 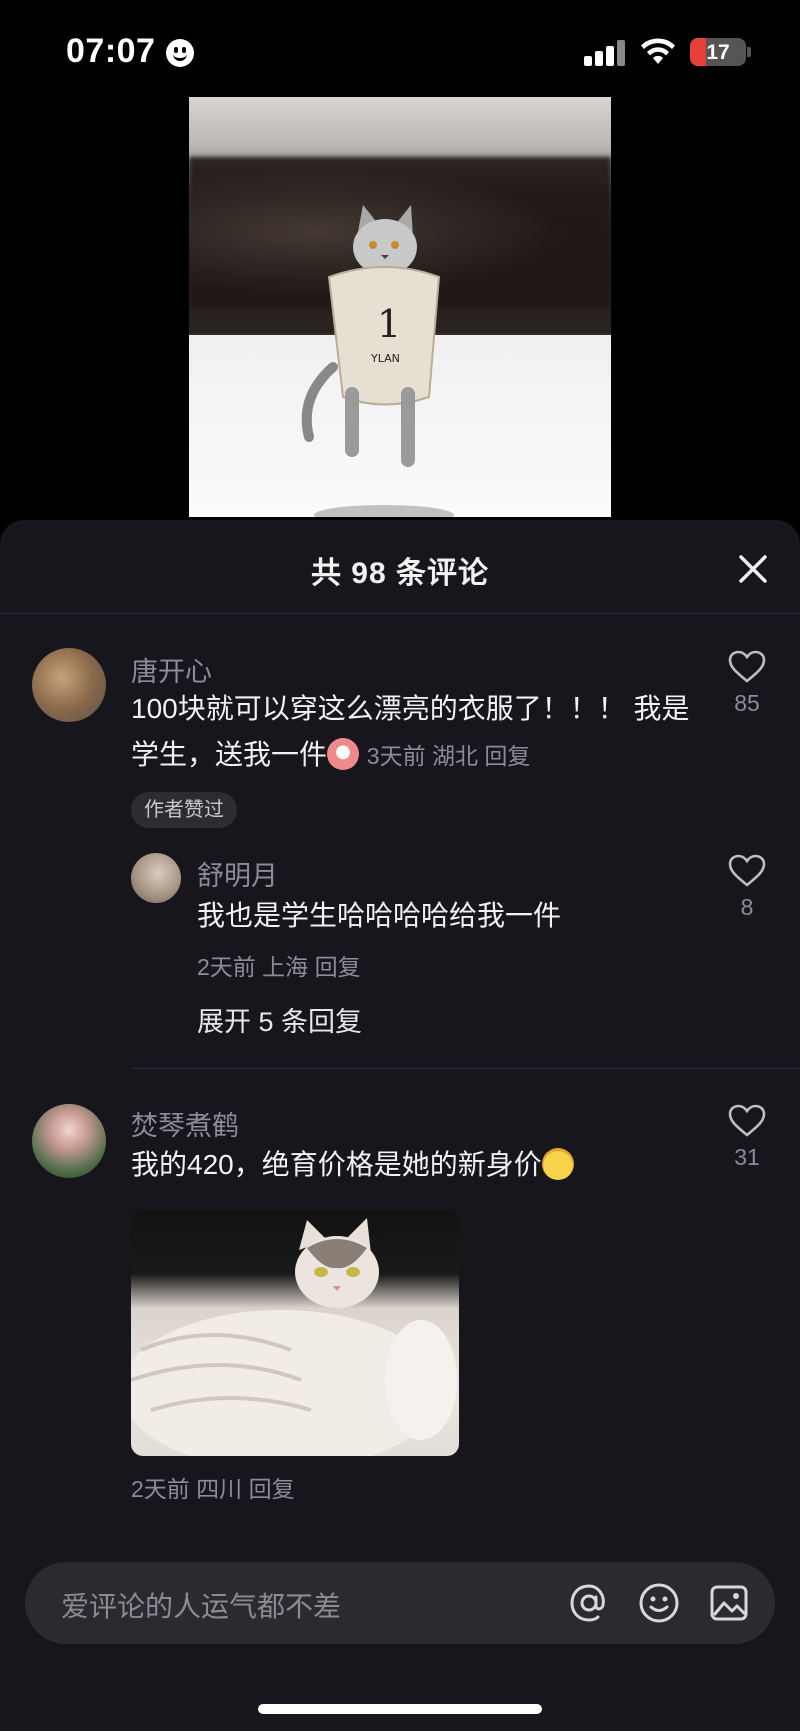 What do you see at coordinates (557, 1164) in the screenshot?
I see `smug-face-emoji-icon` at bounding box center [557, 1164].